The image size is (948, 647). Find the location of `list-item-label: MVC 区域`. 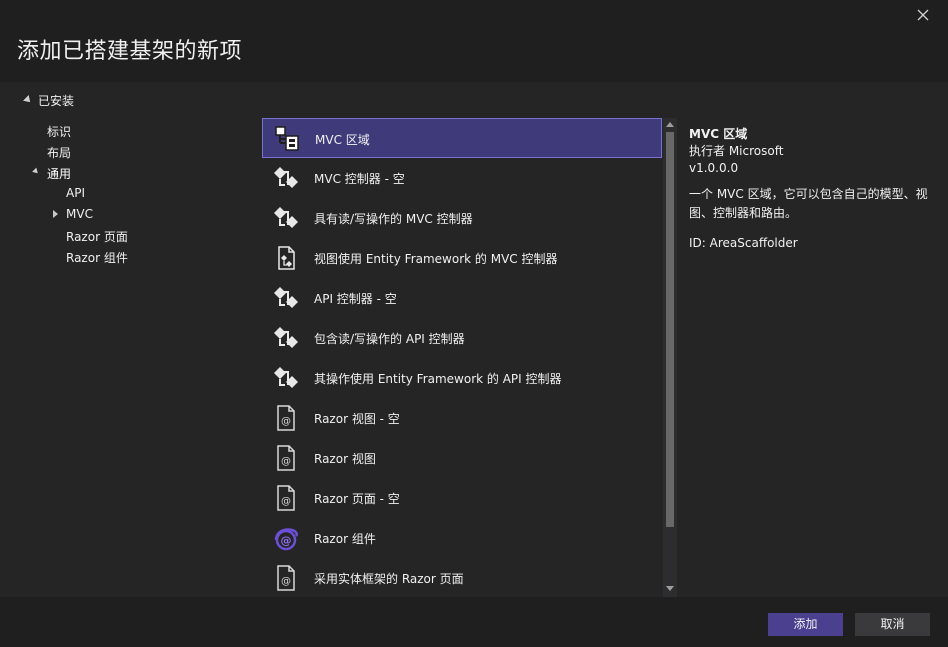

list-item-label: MVC 区域 is located at coordinates (342, 140).